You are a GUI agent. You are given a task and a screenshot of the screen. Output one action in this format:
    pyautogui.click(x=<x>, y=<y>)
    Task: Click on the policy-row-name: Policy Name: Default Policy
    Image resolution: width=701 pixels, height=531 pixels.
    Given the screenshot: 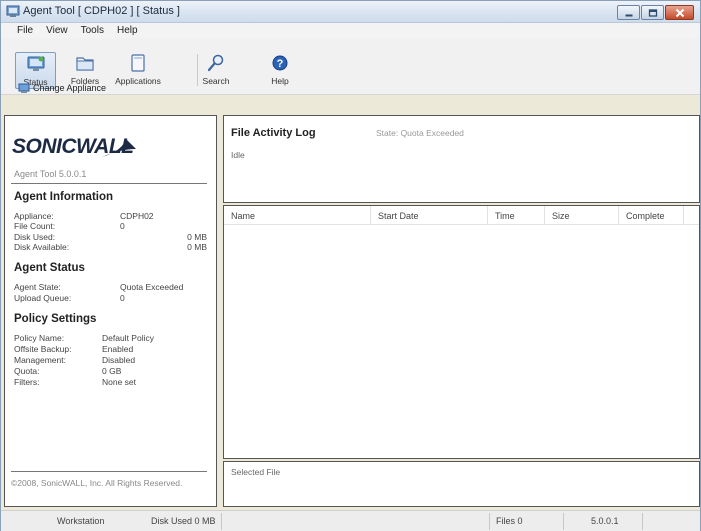 What is the action you would take?
    pyautogui.click(x=110, y=338)
    